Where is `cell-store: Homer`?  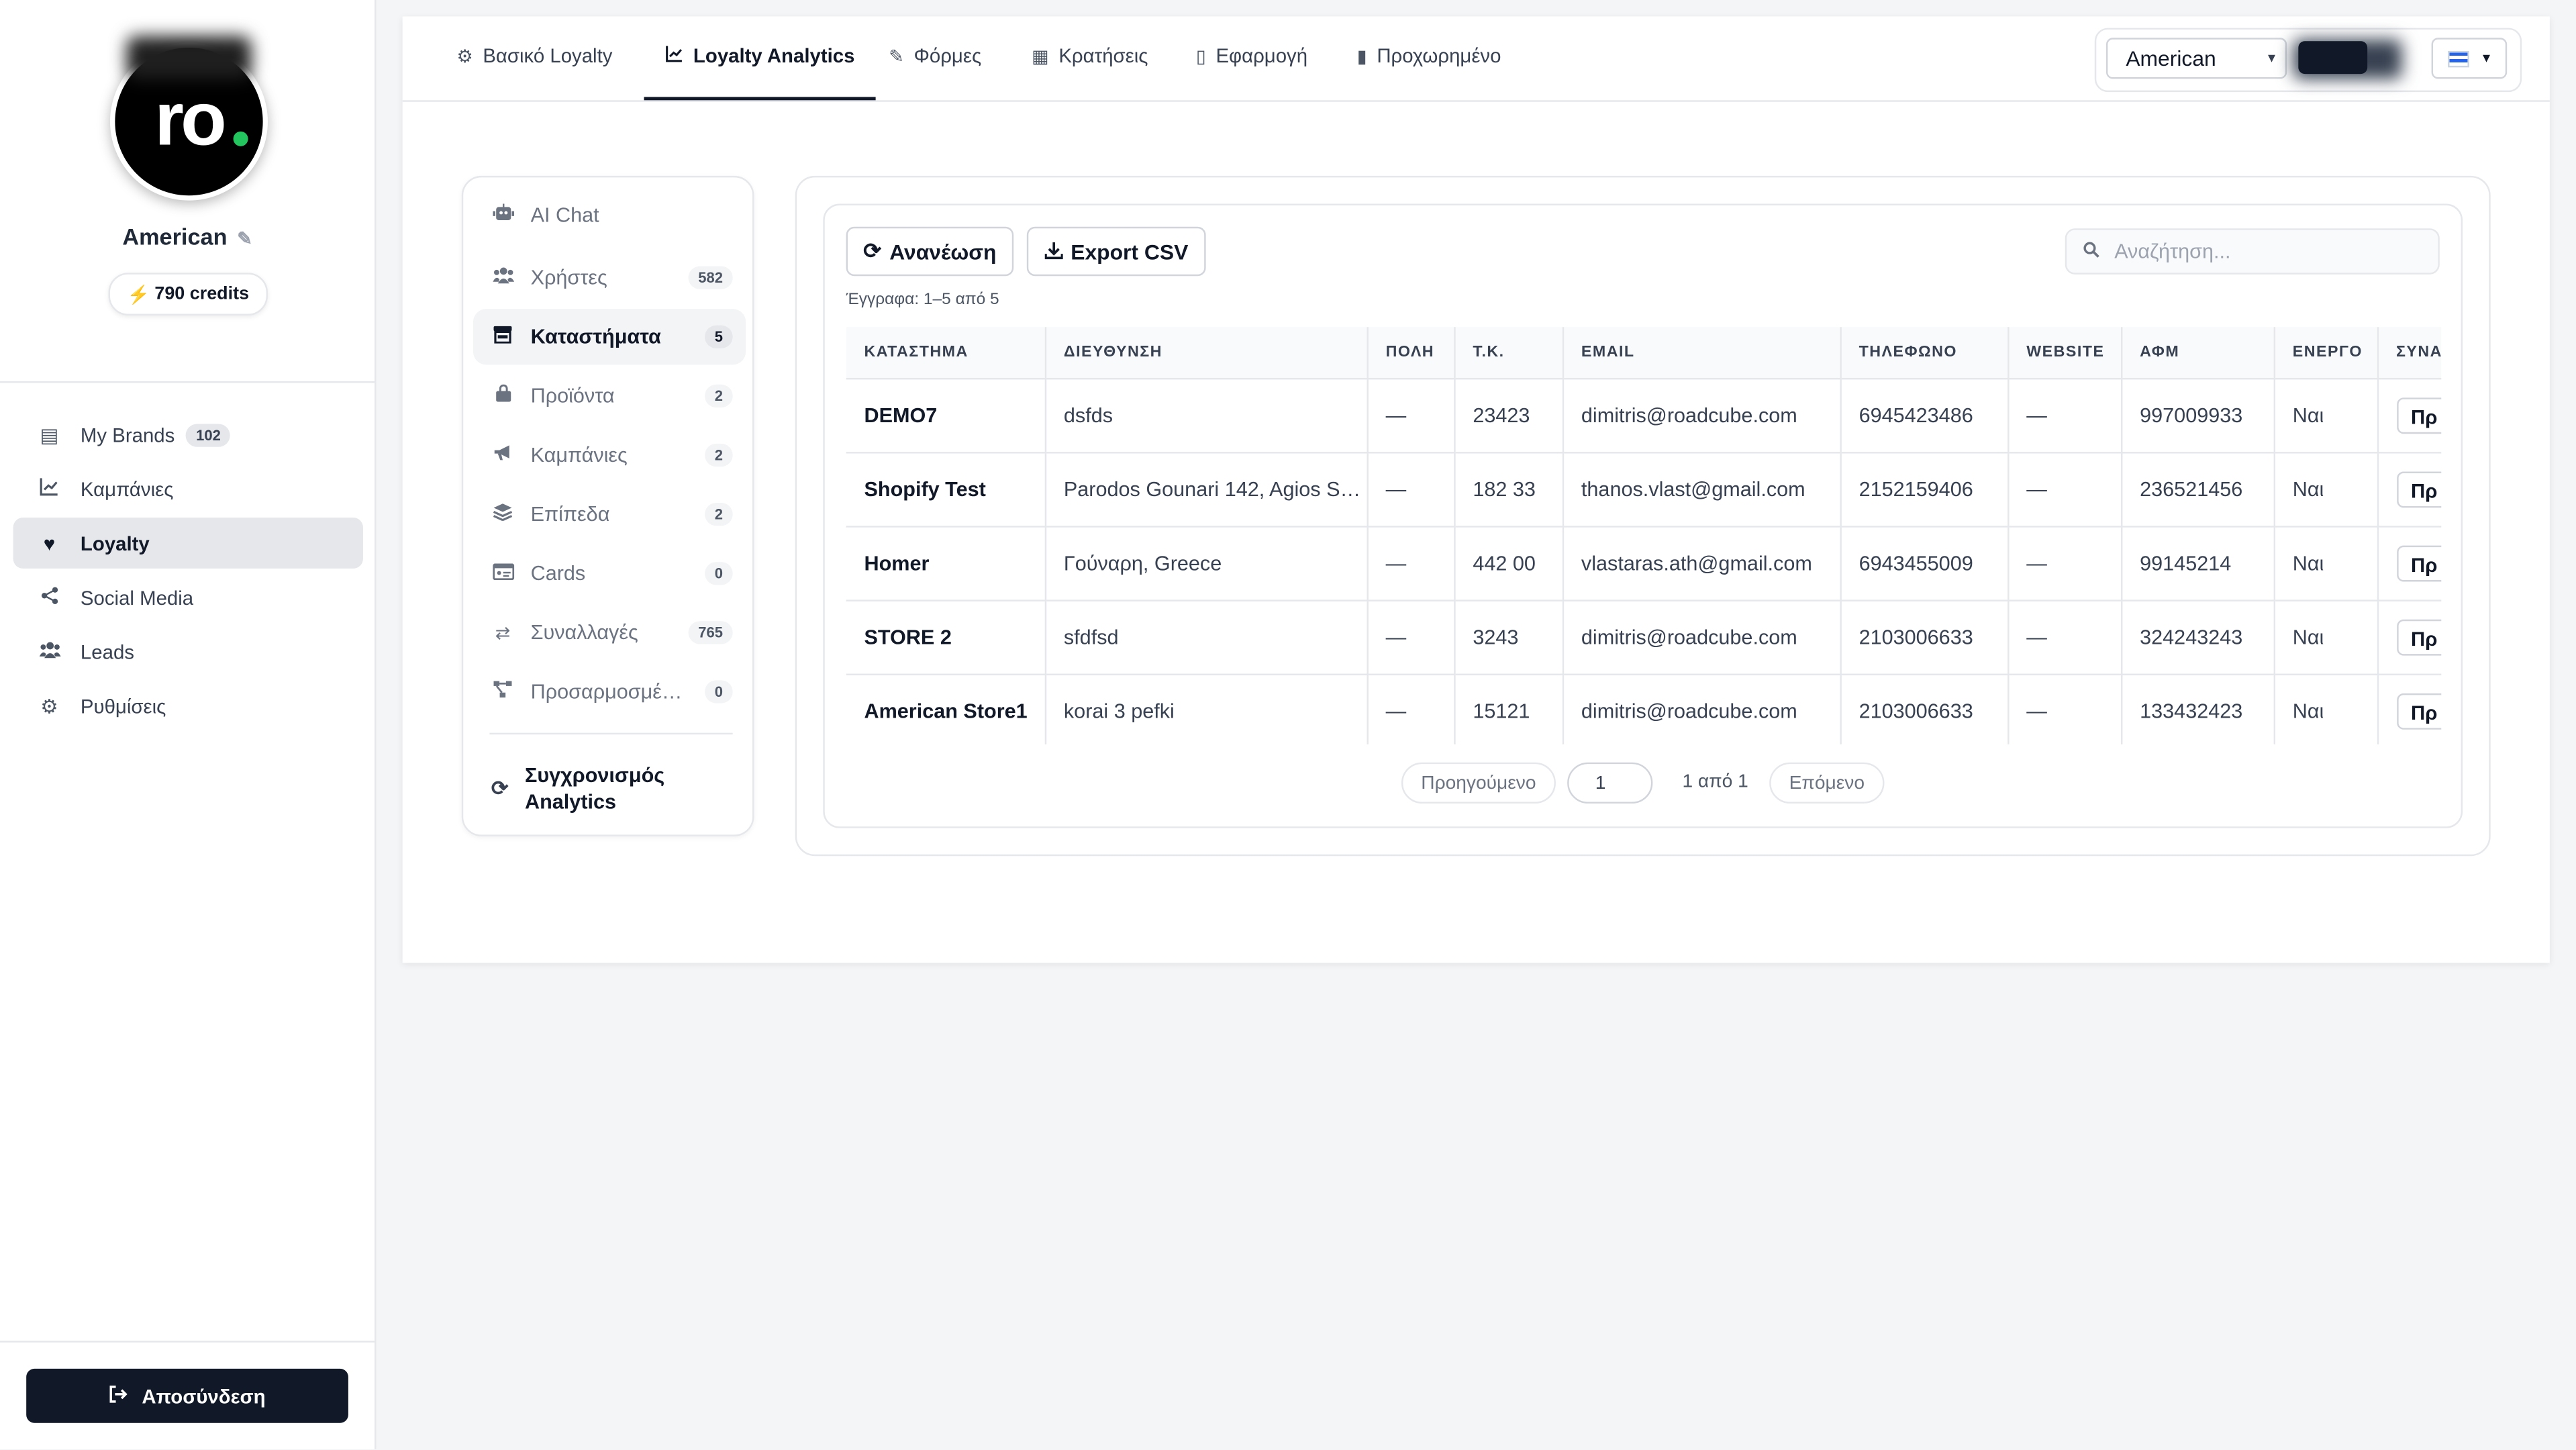 cell-store: Homer is located at coordinates (946, 563).